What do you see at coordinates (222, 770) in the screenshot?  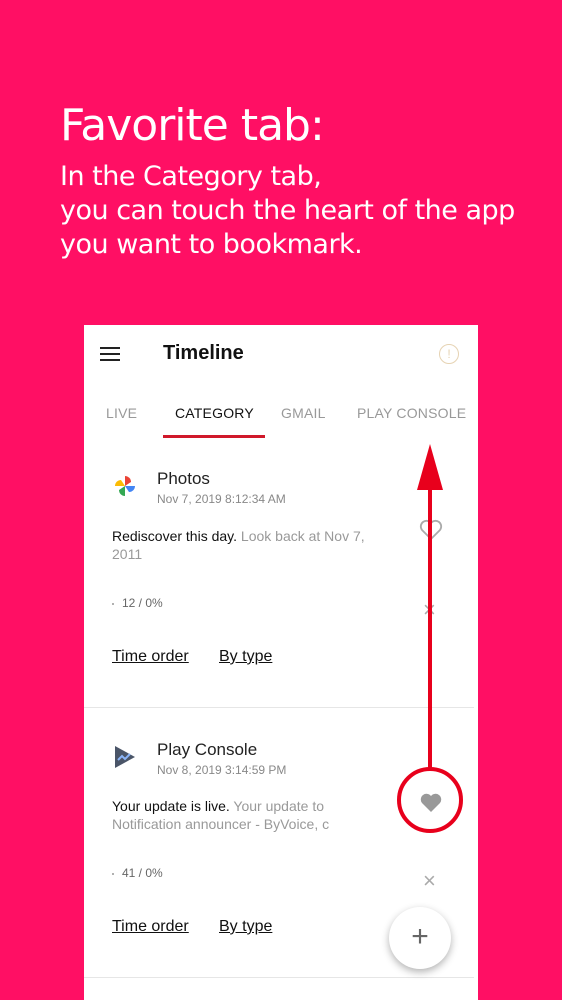 I see `notification-time: Nov 8, 2019 3:14:59 PM` at bounding box center [222, 770].